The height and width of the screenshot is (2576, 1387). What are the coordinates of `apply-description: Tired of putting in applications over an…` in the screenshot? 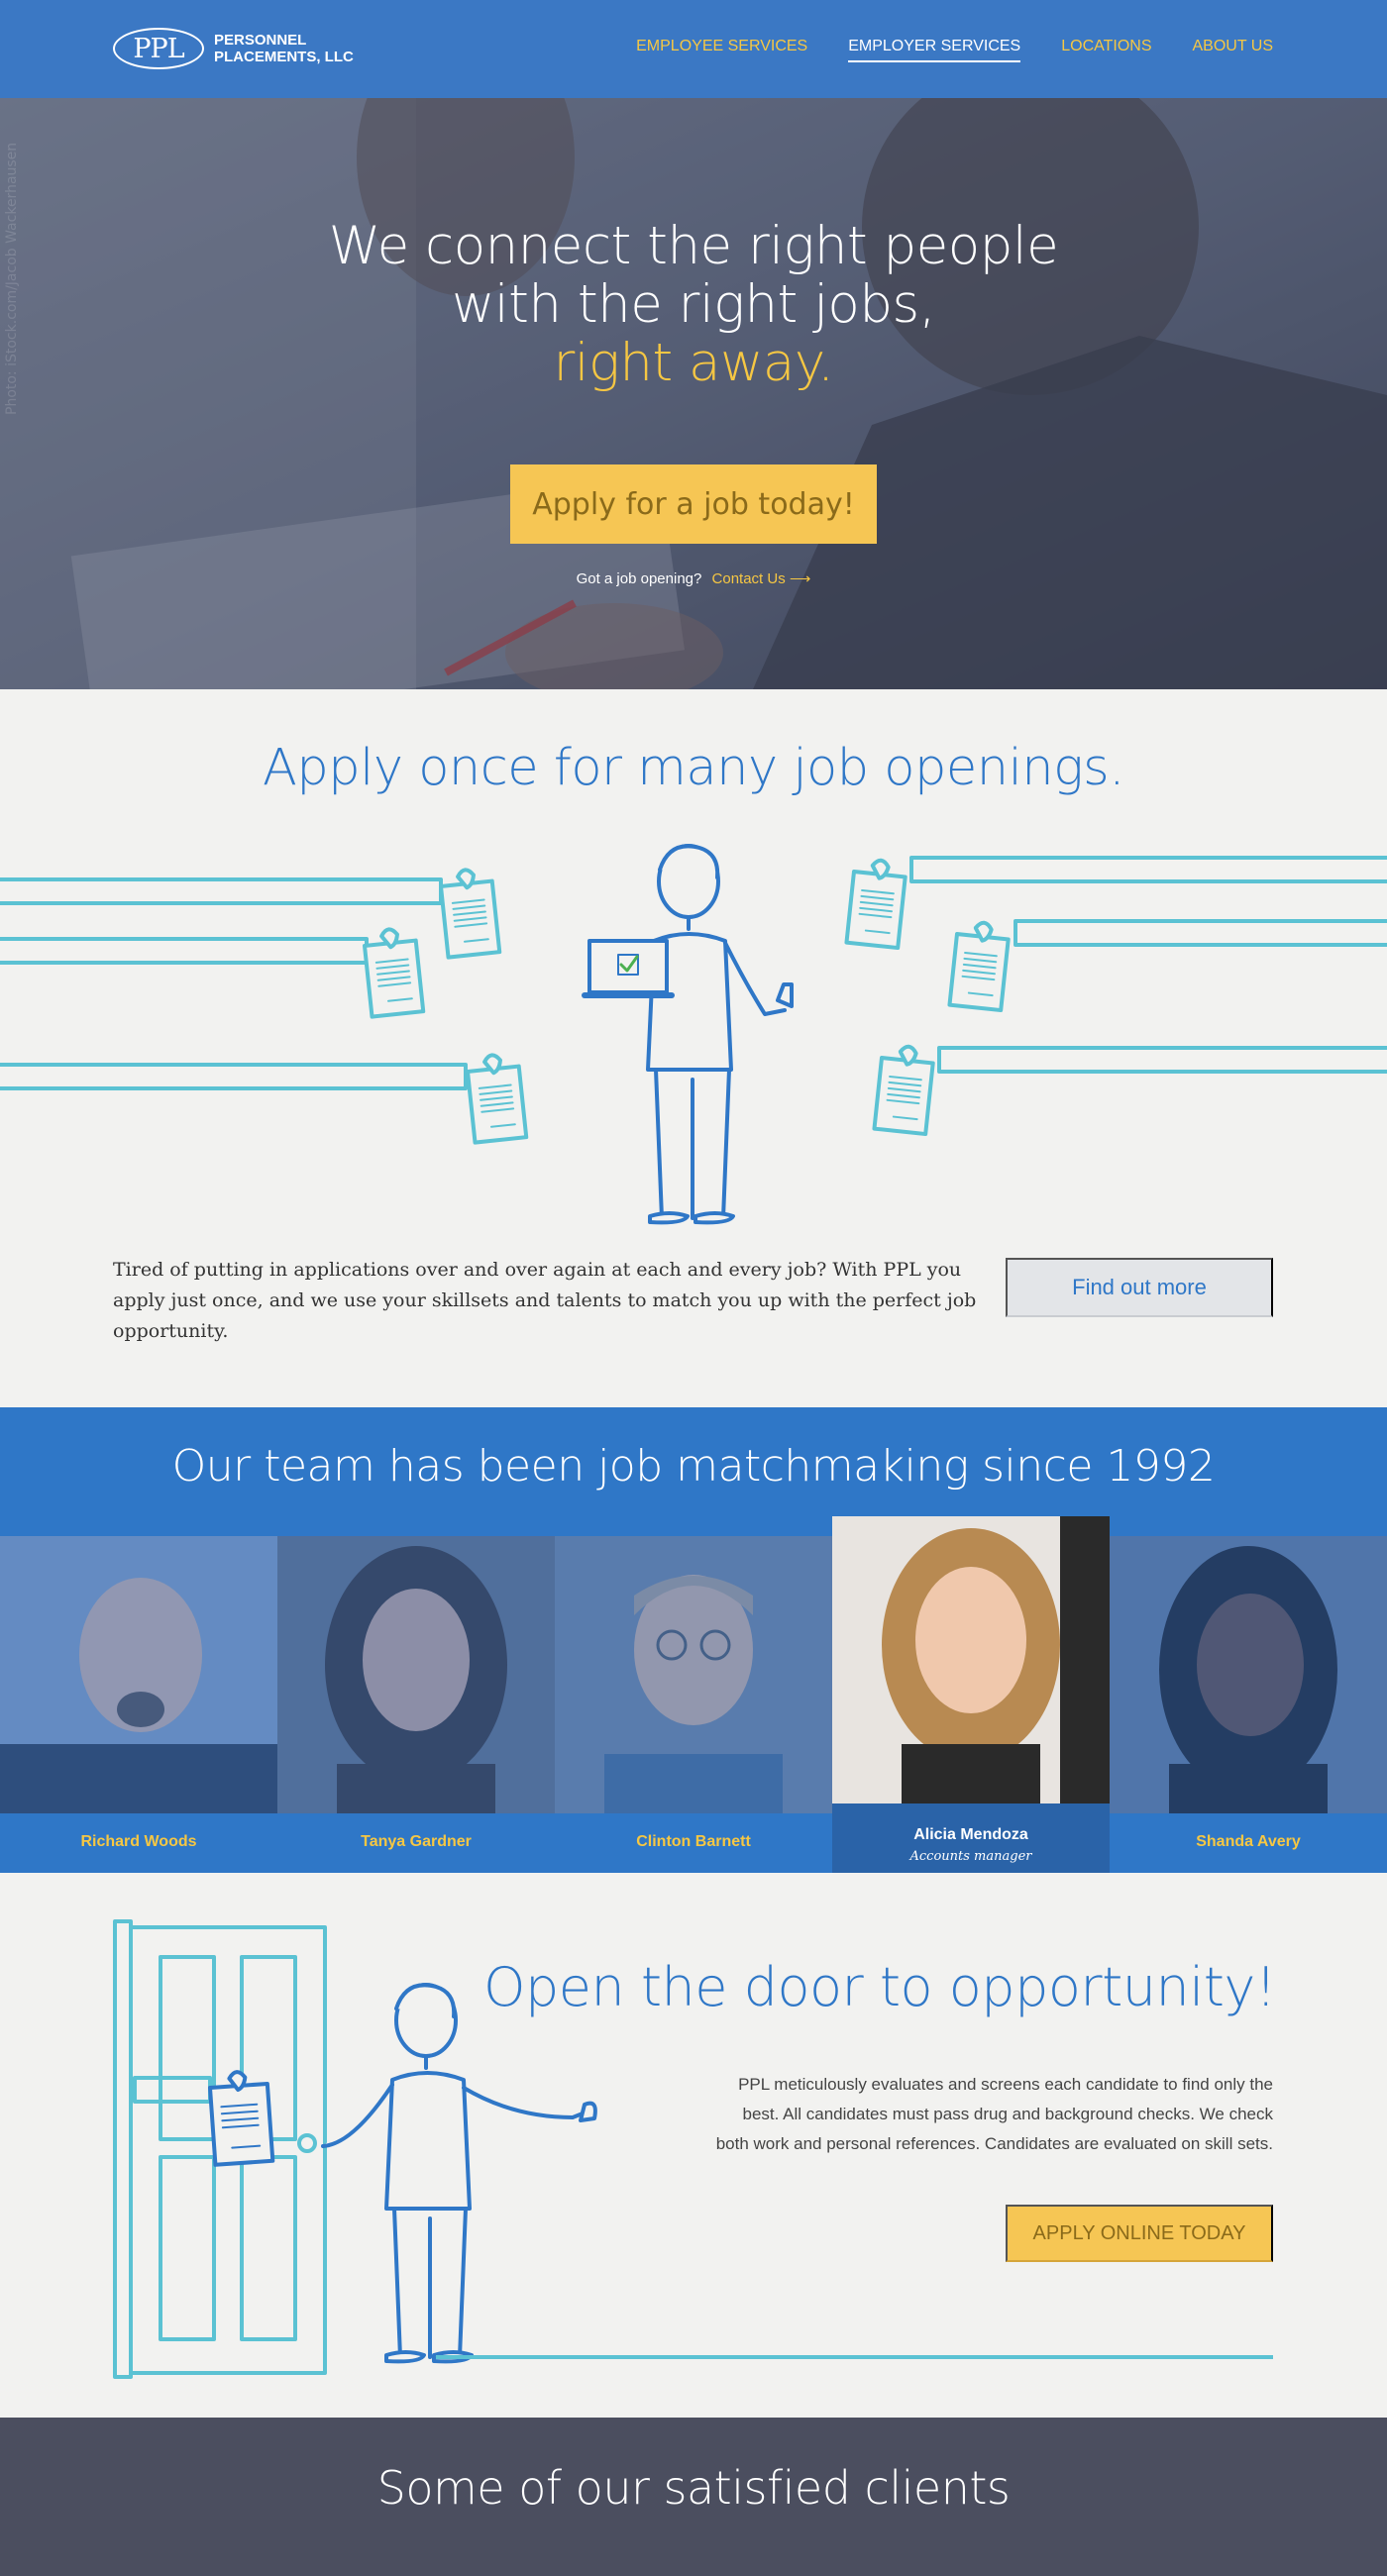 It's located at (545, 1300).